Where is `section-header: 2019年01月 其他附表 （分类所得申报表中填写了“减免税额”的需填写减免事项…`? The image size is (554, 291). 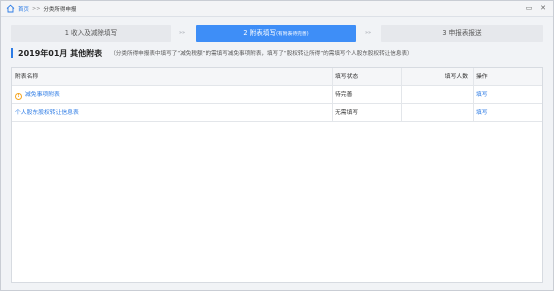 section-header: 2019年01月 其他附表 （分类所得申报表中填写了“减免税额”的需填写减免事项… is located at coordinates (212, 53).